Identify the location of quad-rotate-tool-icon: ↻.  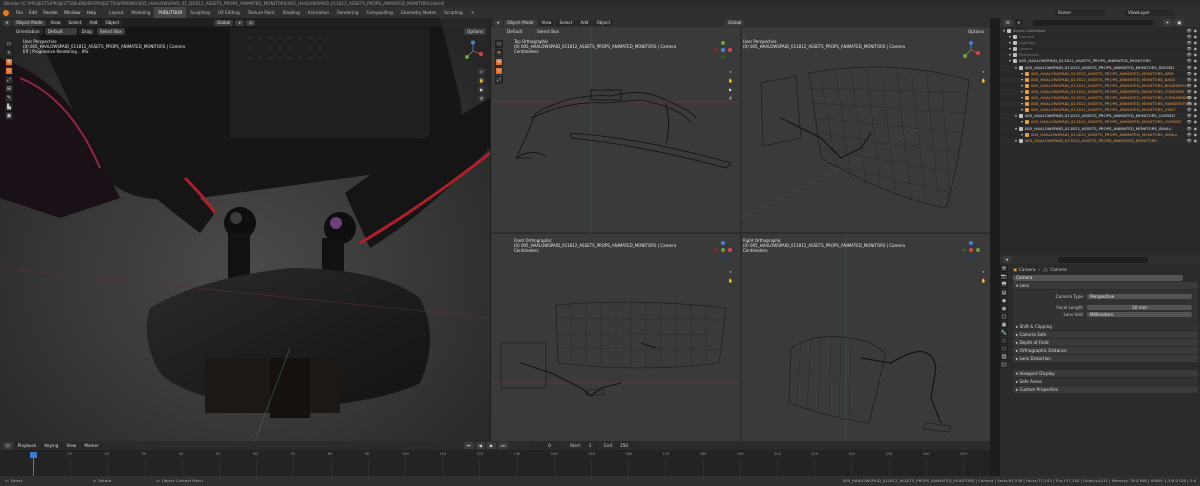
(499, 71).